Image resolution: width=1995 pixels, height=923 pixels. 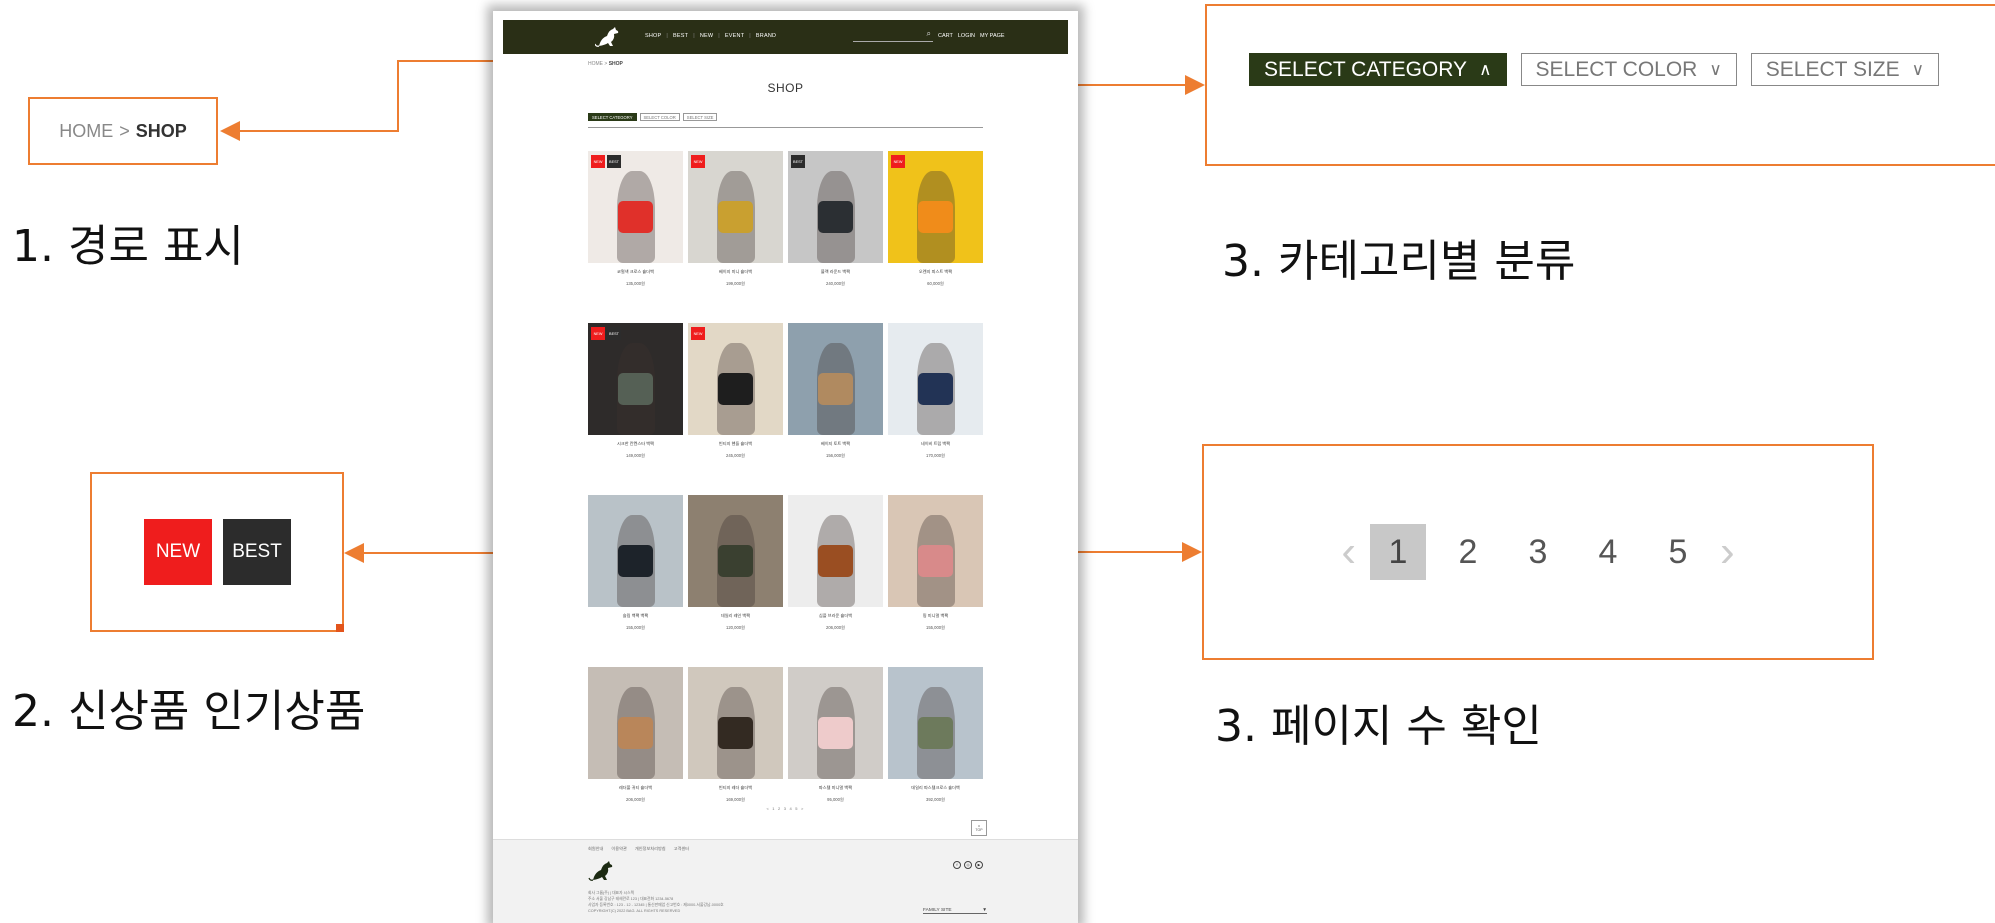 What do you see at coordinates (979, 865) in the screenshot?
I see `youtube-icon: ▶` at bounding box center [979, 865].